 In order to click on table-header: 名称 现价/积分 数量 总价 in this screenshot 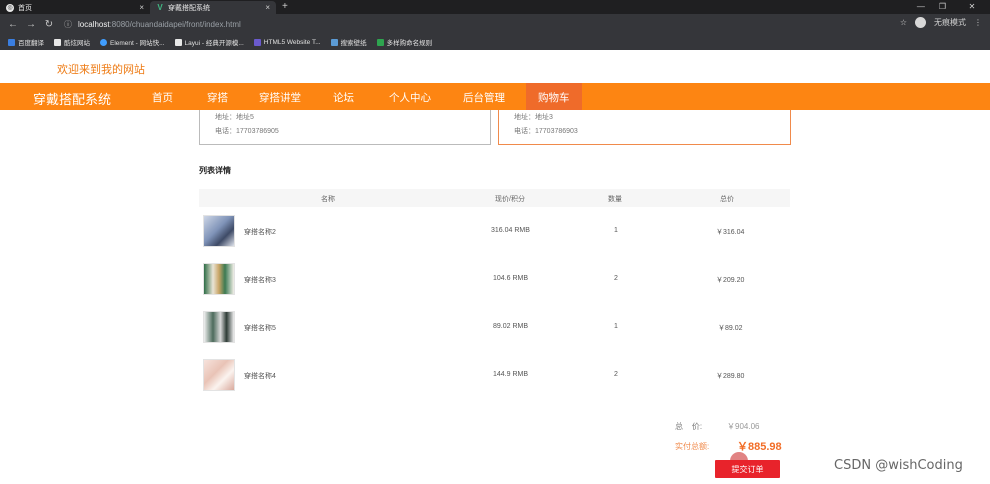, I will do `click(494, 198)`.